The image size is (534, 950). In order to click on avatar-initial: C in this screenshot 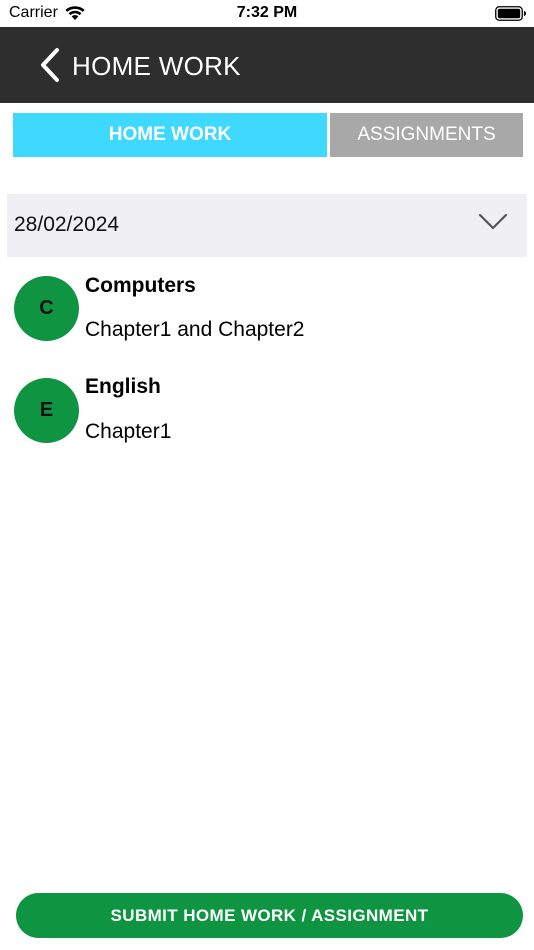, I will do `click(46, 308)`.